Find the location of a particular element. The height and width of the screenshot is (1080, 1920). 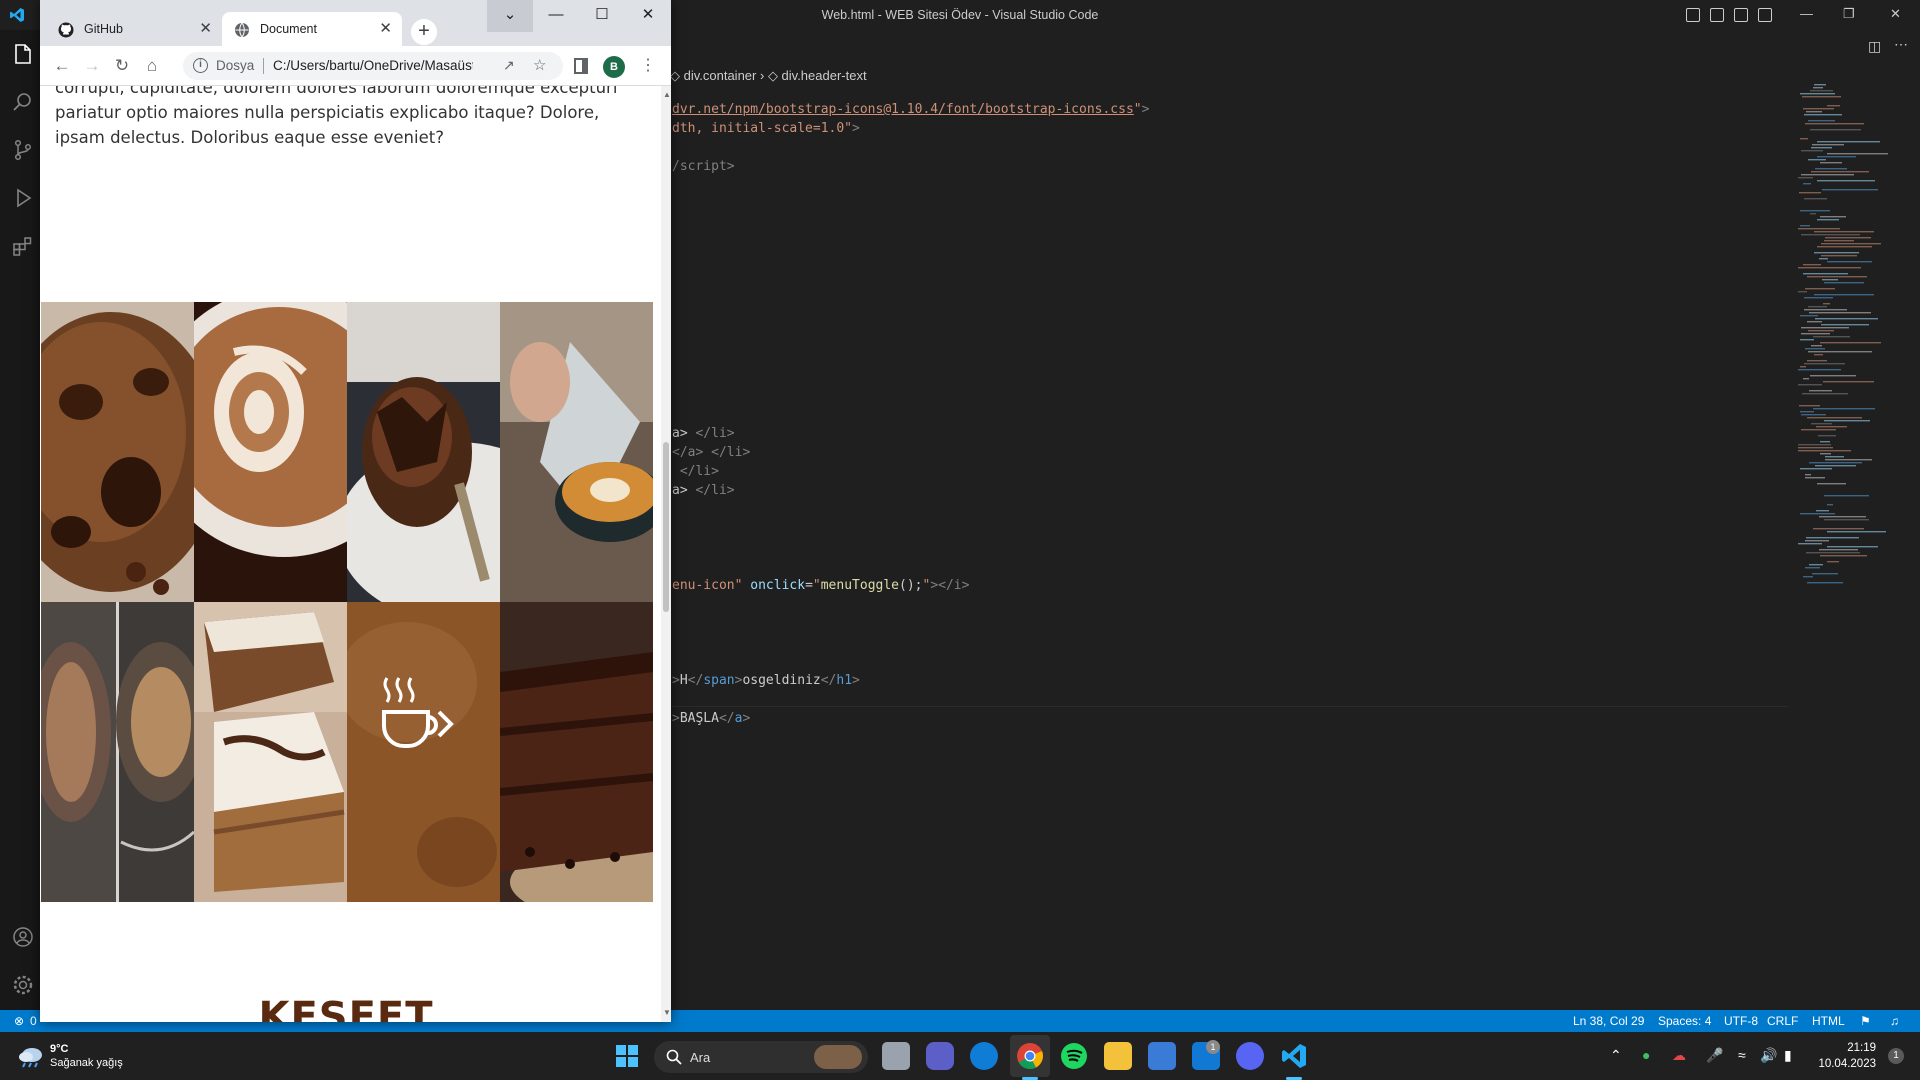

kebab-menu-icon: ⋮ is located at coordinates (648, 65).